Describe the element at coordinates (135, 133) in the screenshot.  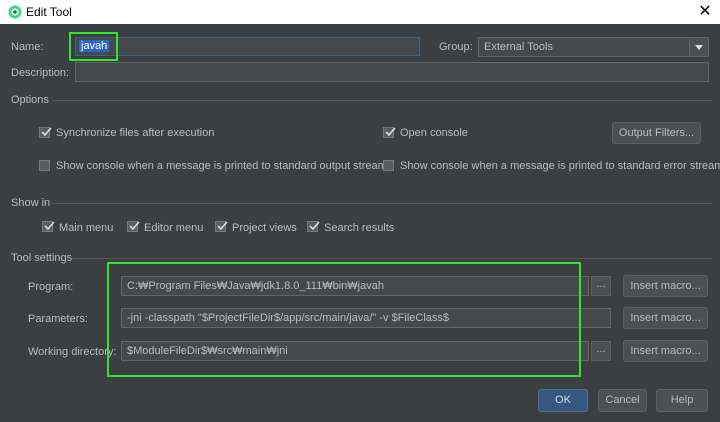
I see `sync-files-label: Synchronize files after execution` at that location.